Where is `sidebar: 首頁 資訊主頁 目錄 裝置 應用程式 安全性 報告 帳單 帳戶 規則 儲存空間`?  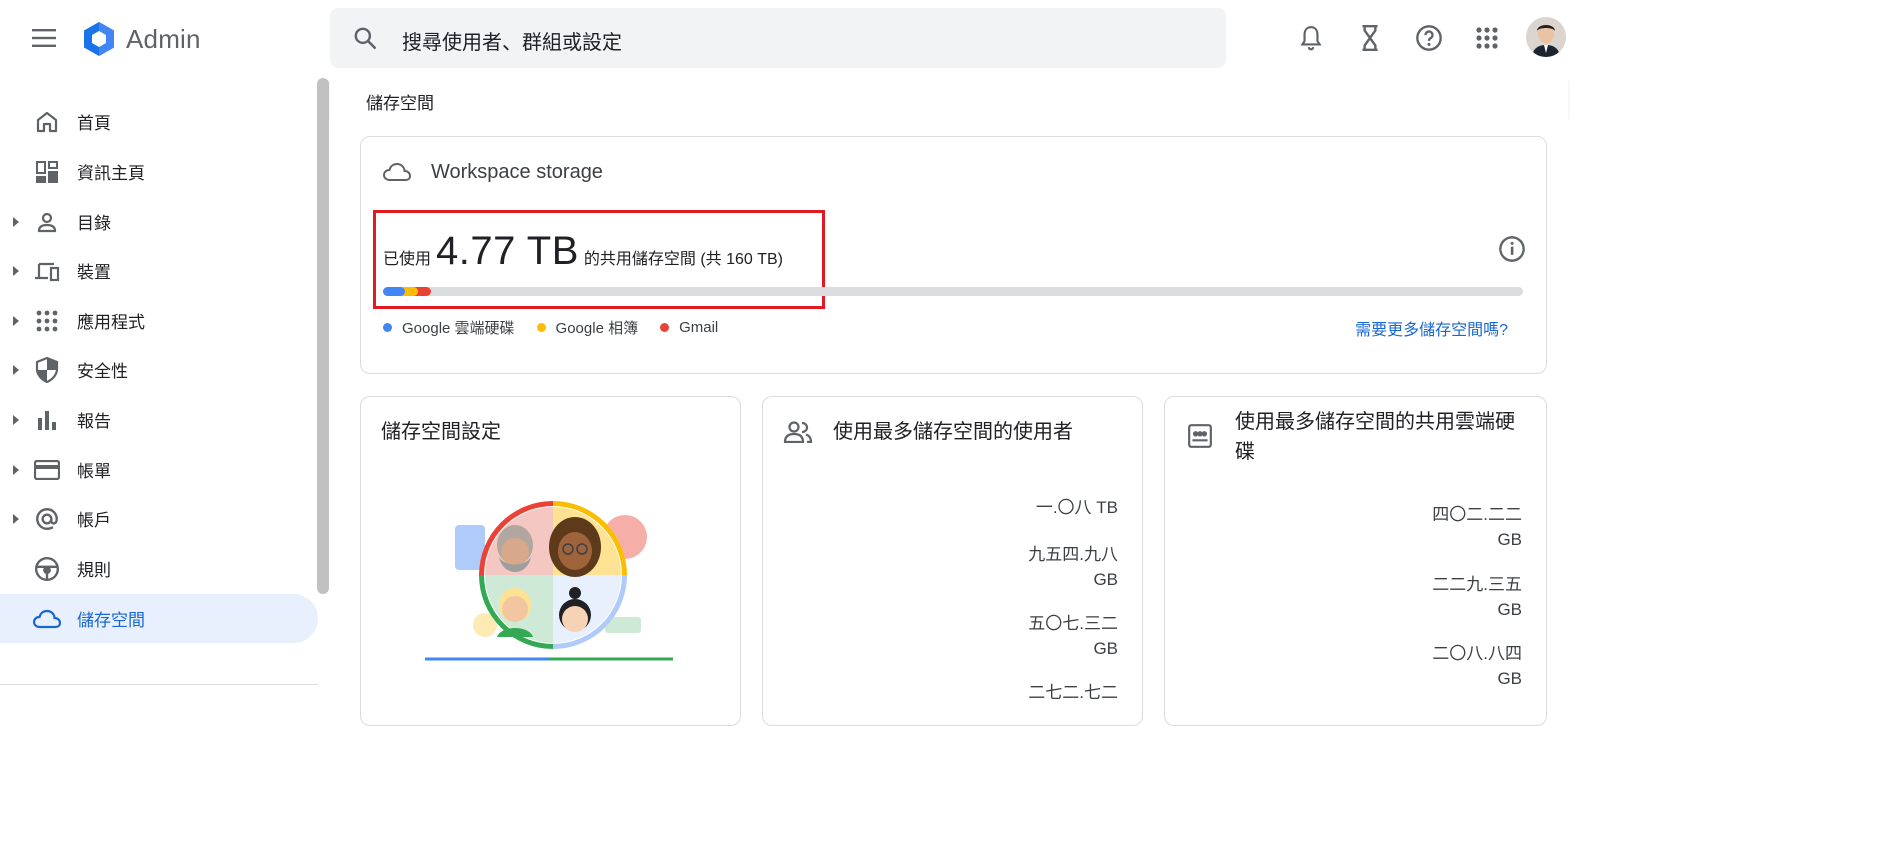 sidebar: 首頁 資訊主頁 目錄 裝置 應用程式 安全性 報告 帳單 帳戶 規則 儲存空間 is located at coordinates (165, 390).